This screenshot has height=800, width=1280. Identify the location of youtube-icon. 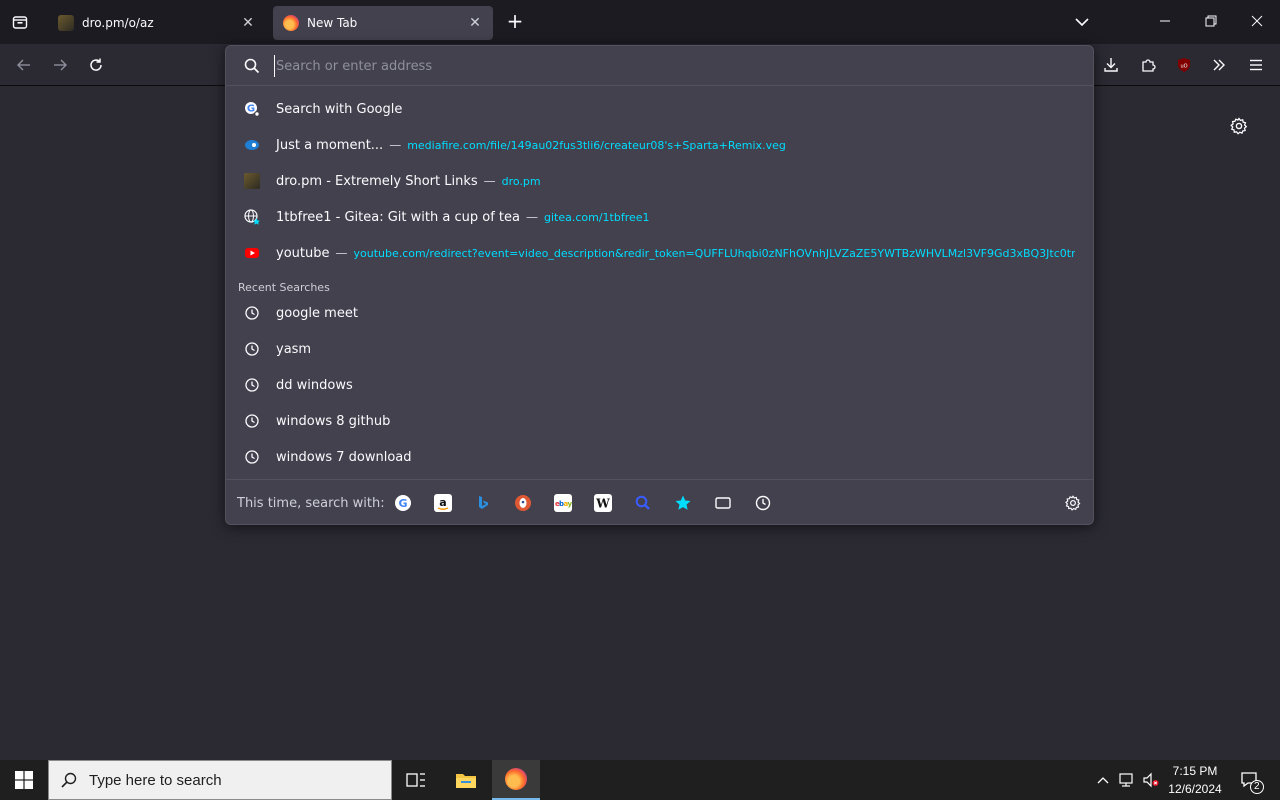
(252, 253).